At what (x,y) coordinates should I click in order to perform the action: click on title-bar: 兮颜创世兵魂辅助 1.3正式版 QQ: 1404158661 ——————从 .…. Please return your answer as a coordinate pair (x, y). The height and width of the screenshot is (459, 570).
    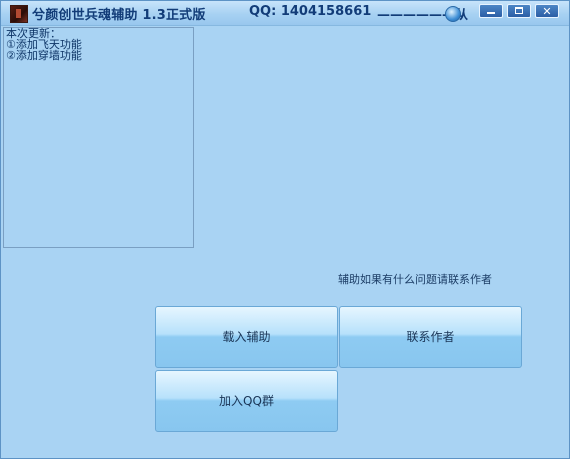
    Looking at the image, I should click on (285, 13).